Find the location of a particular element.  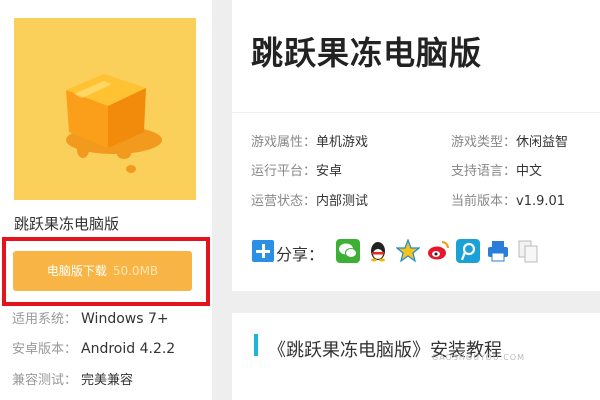

info-key: 运行平台： is located at coordinates (284, 171).